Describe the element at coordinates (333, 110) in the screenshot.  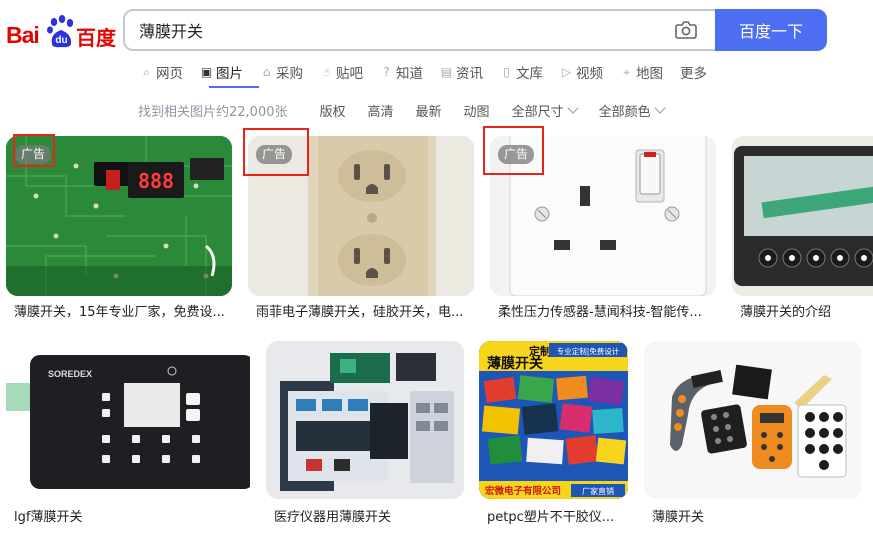
I see `filter-copyright: 版权` at that location.